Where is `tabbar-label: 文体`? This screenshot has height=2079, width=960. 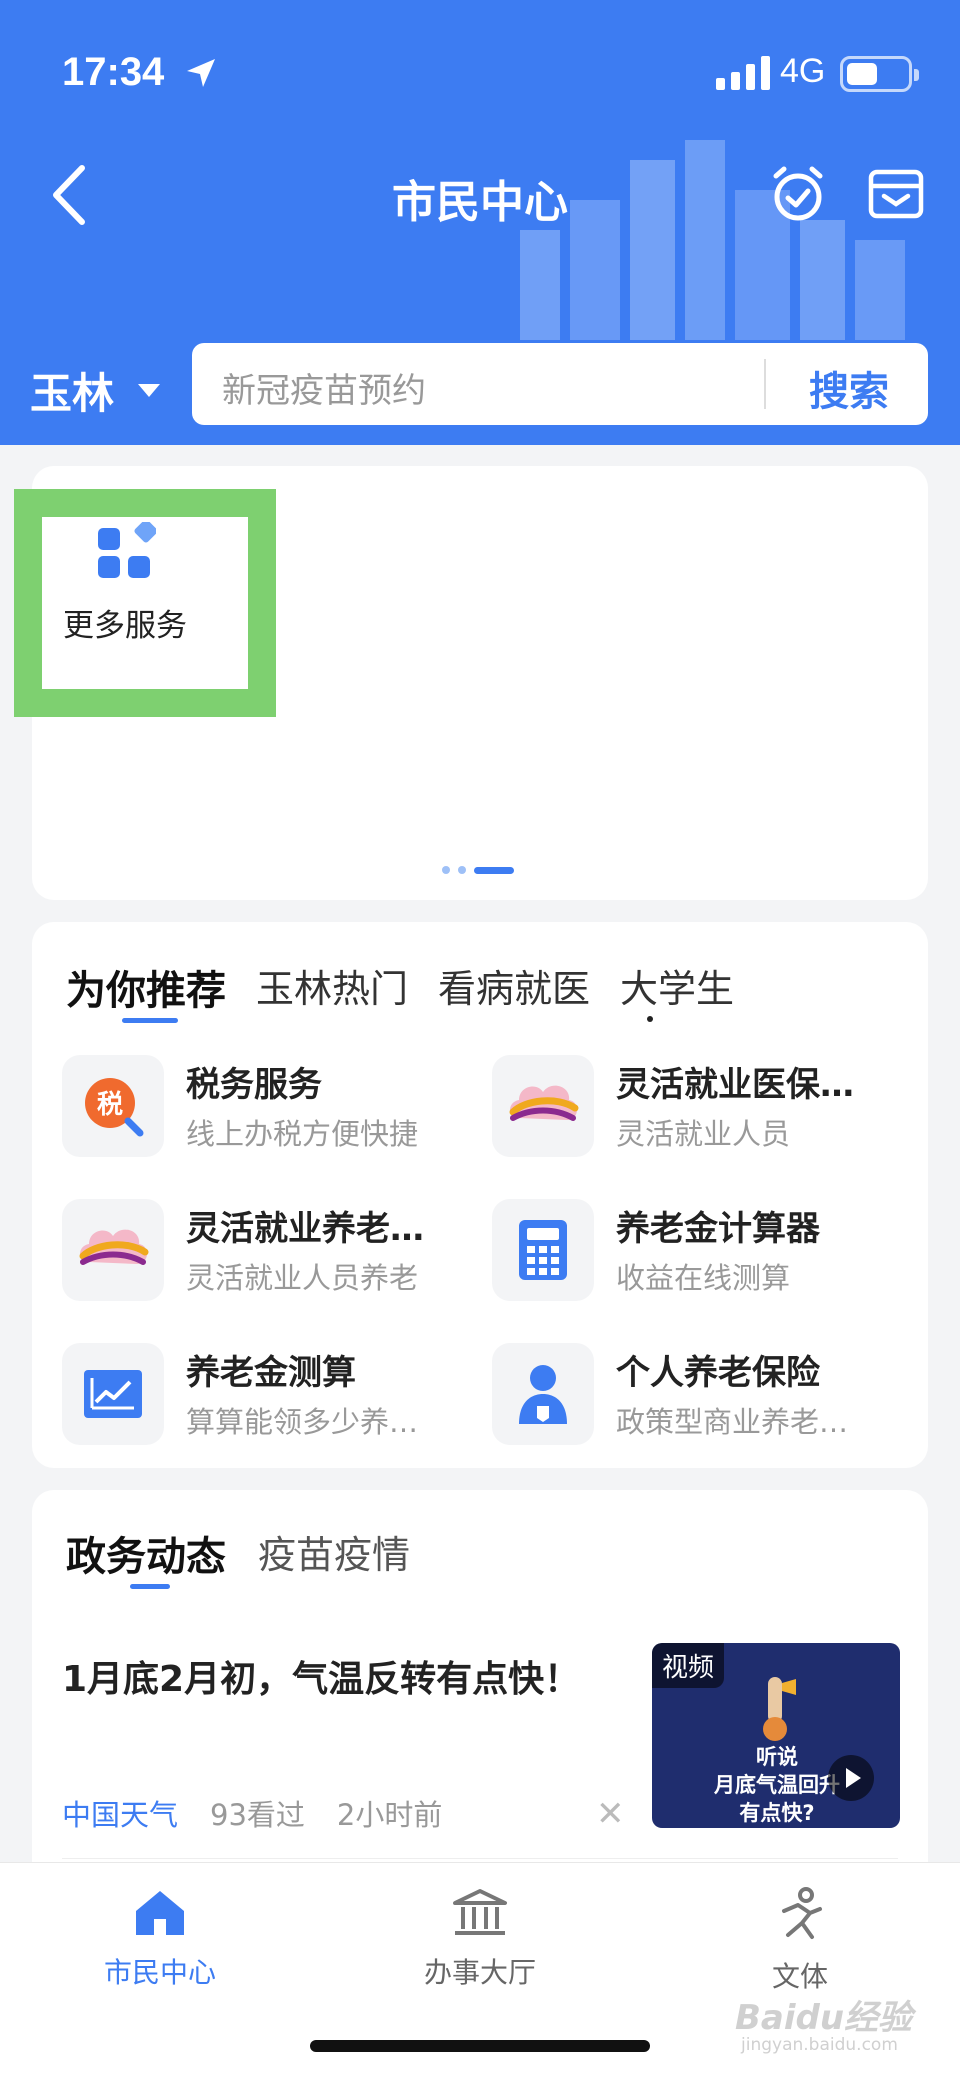 tabbar-label: 文体 is located at coordinates (799, 1976).